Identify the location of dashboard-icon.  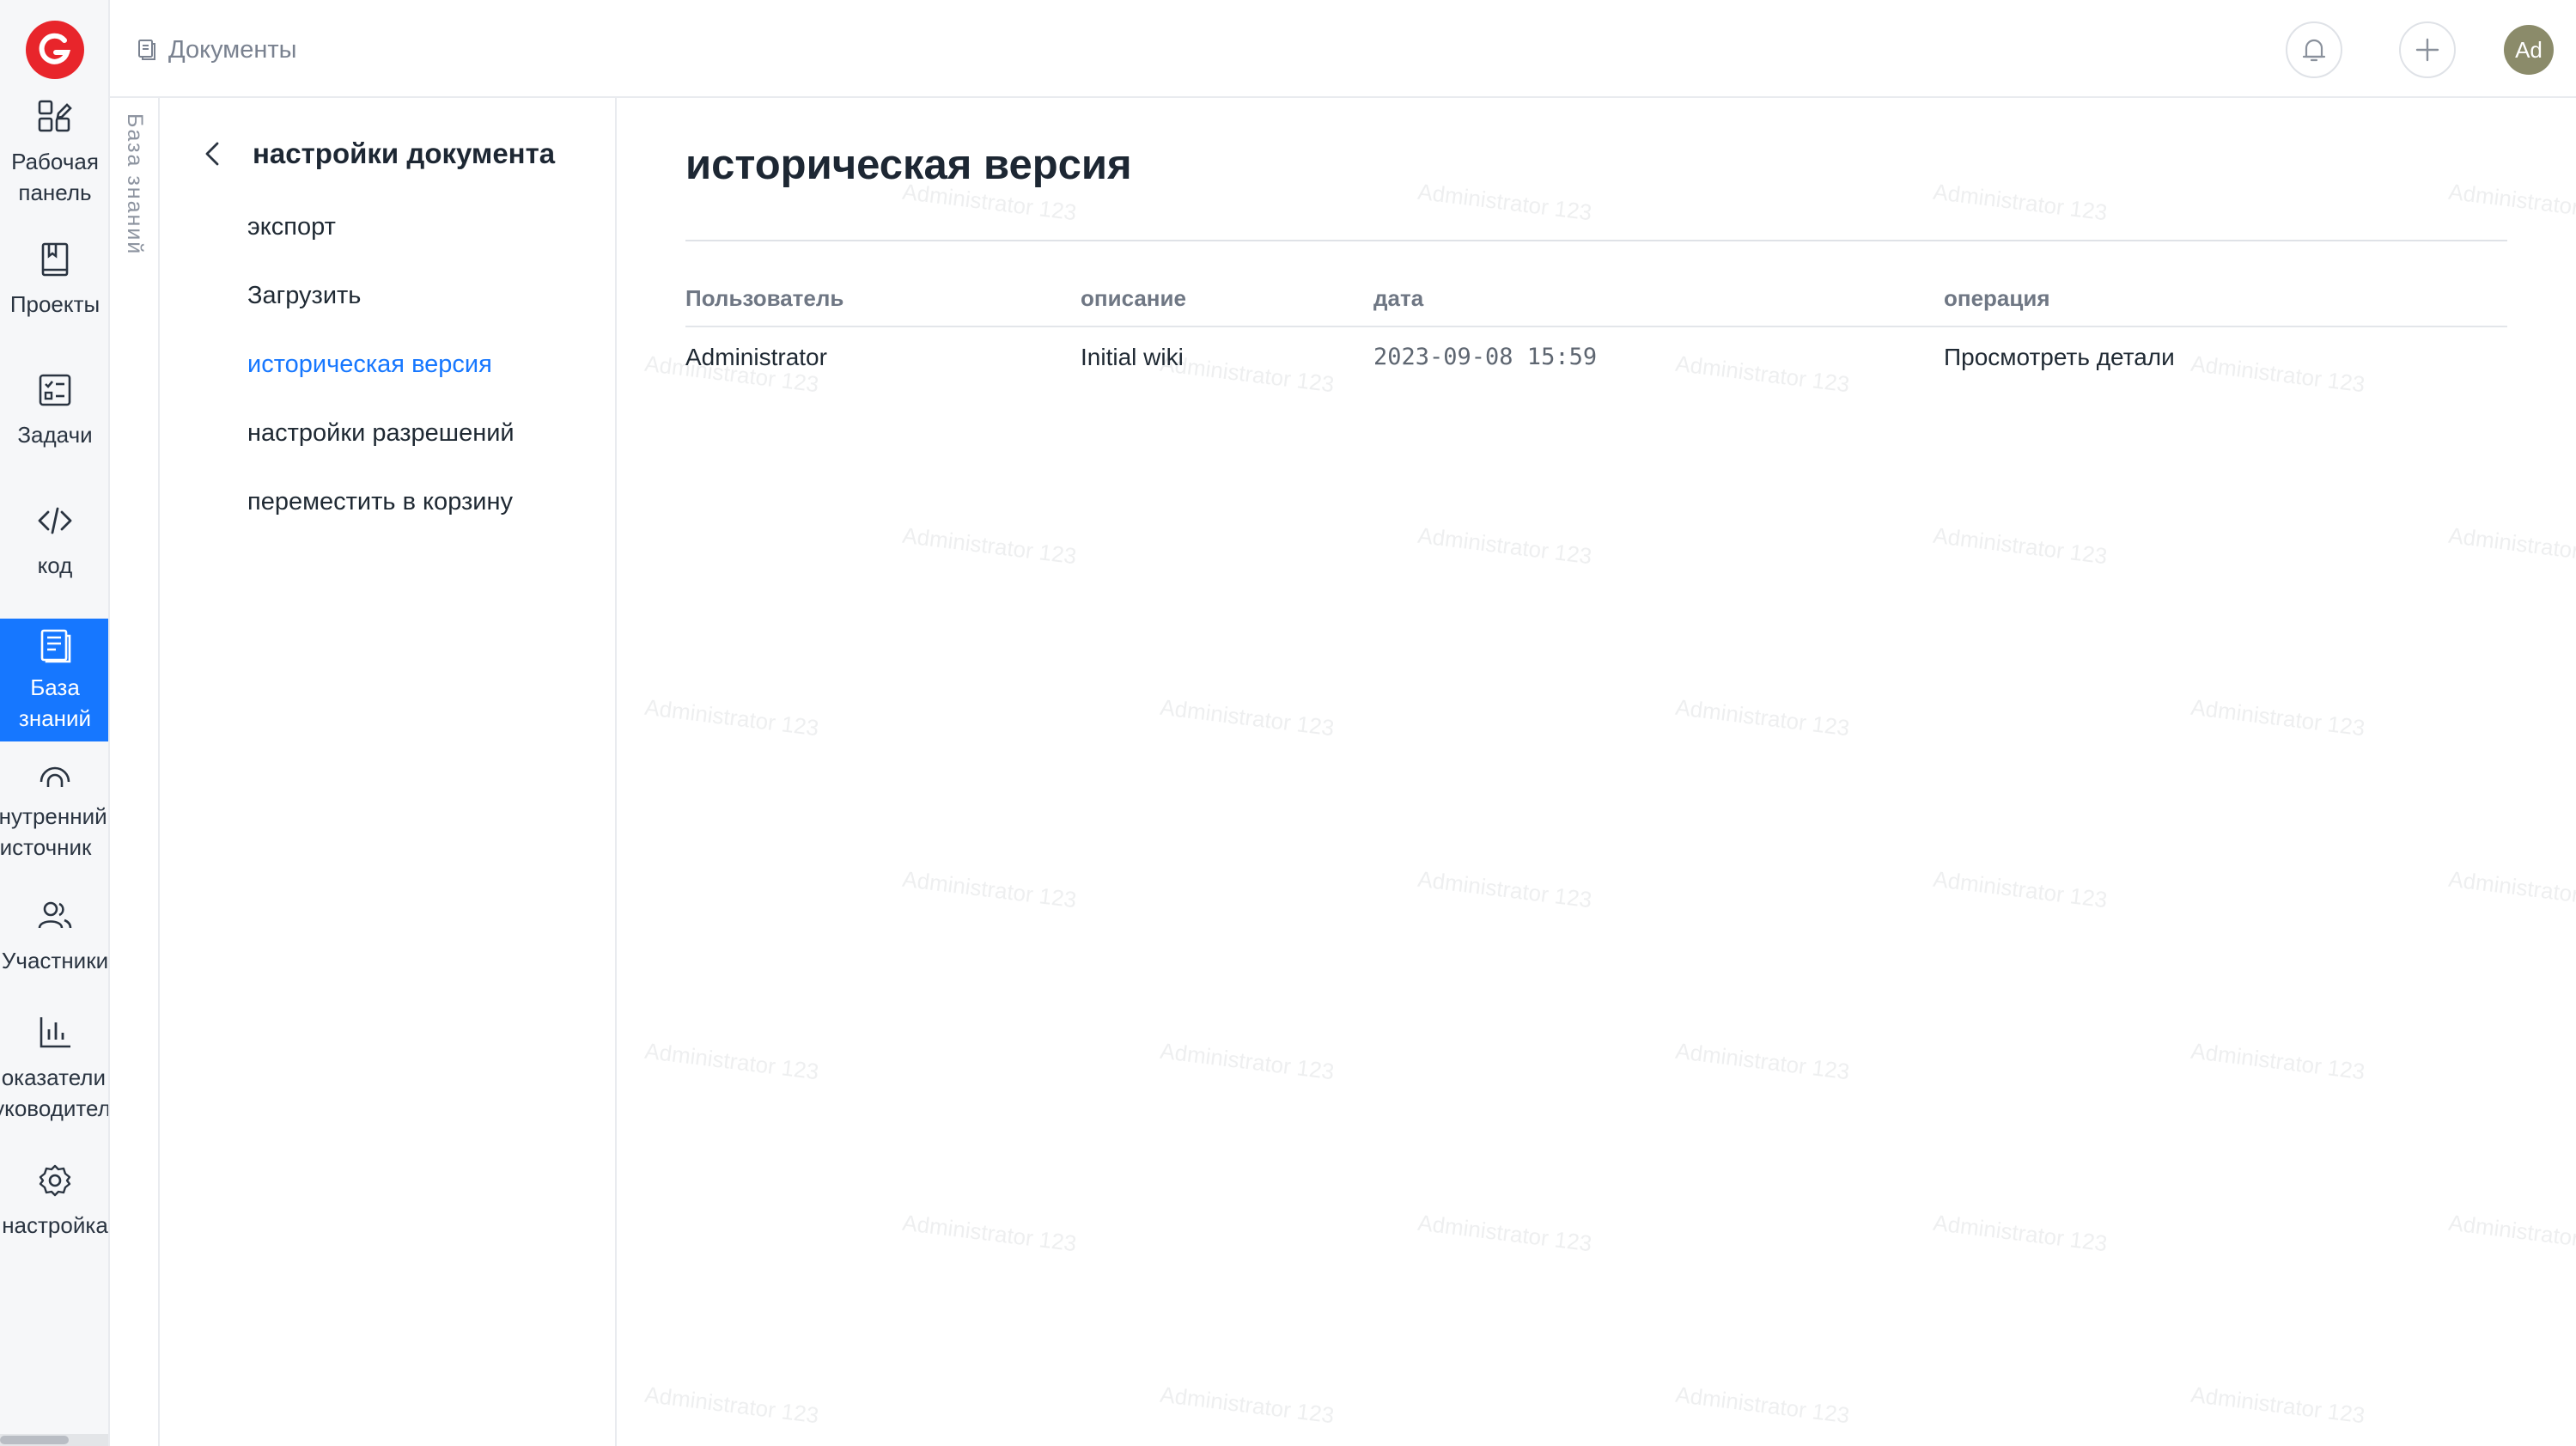
(55, 116).